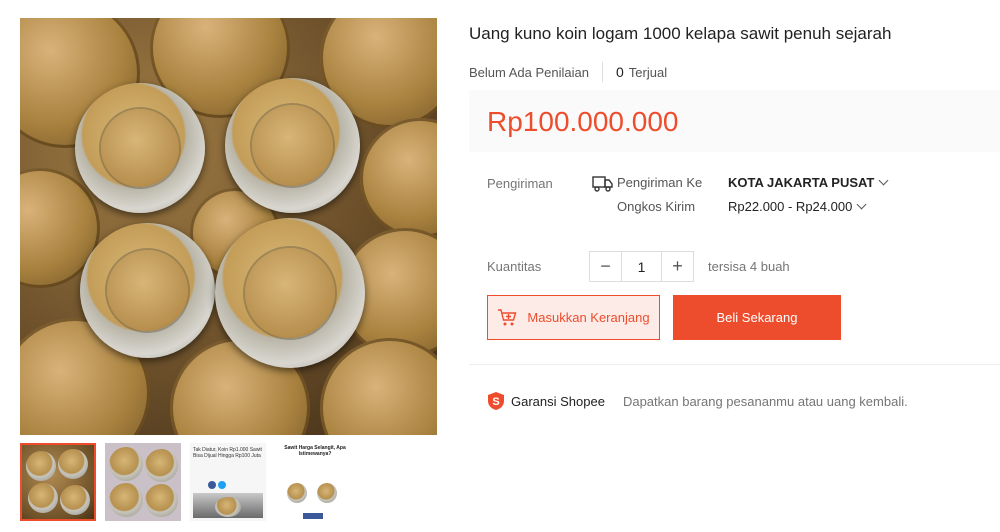  What do you see at coordinates (734, 364) in the screenshot?
I see `divider` at bounding box center [734, 364].